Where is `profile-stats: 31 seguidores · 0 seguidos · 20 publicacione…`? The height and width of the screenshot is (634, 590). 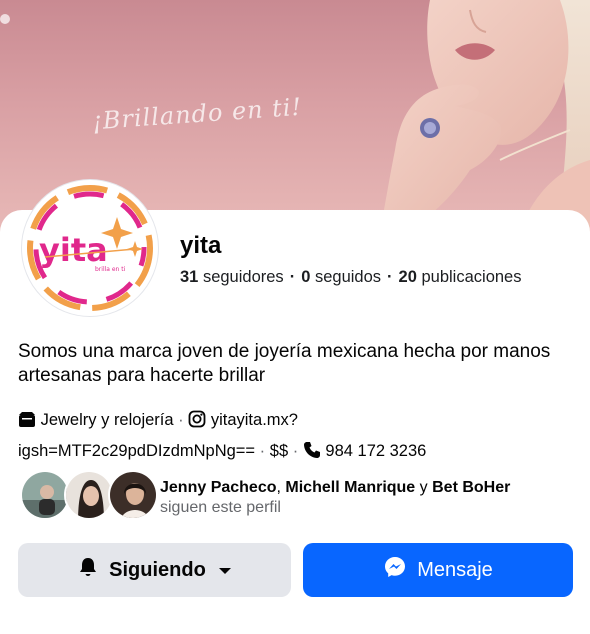 profile-stats: 31 seguidores · 0 seguidos · 20 publicacione… is located at coordinates (351, 277).